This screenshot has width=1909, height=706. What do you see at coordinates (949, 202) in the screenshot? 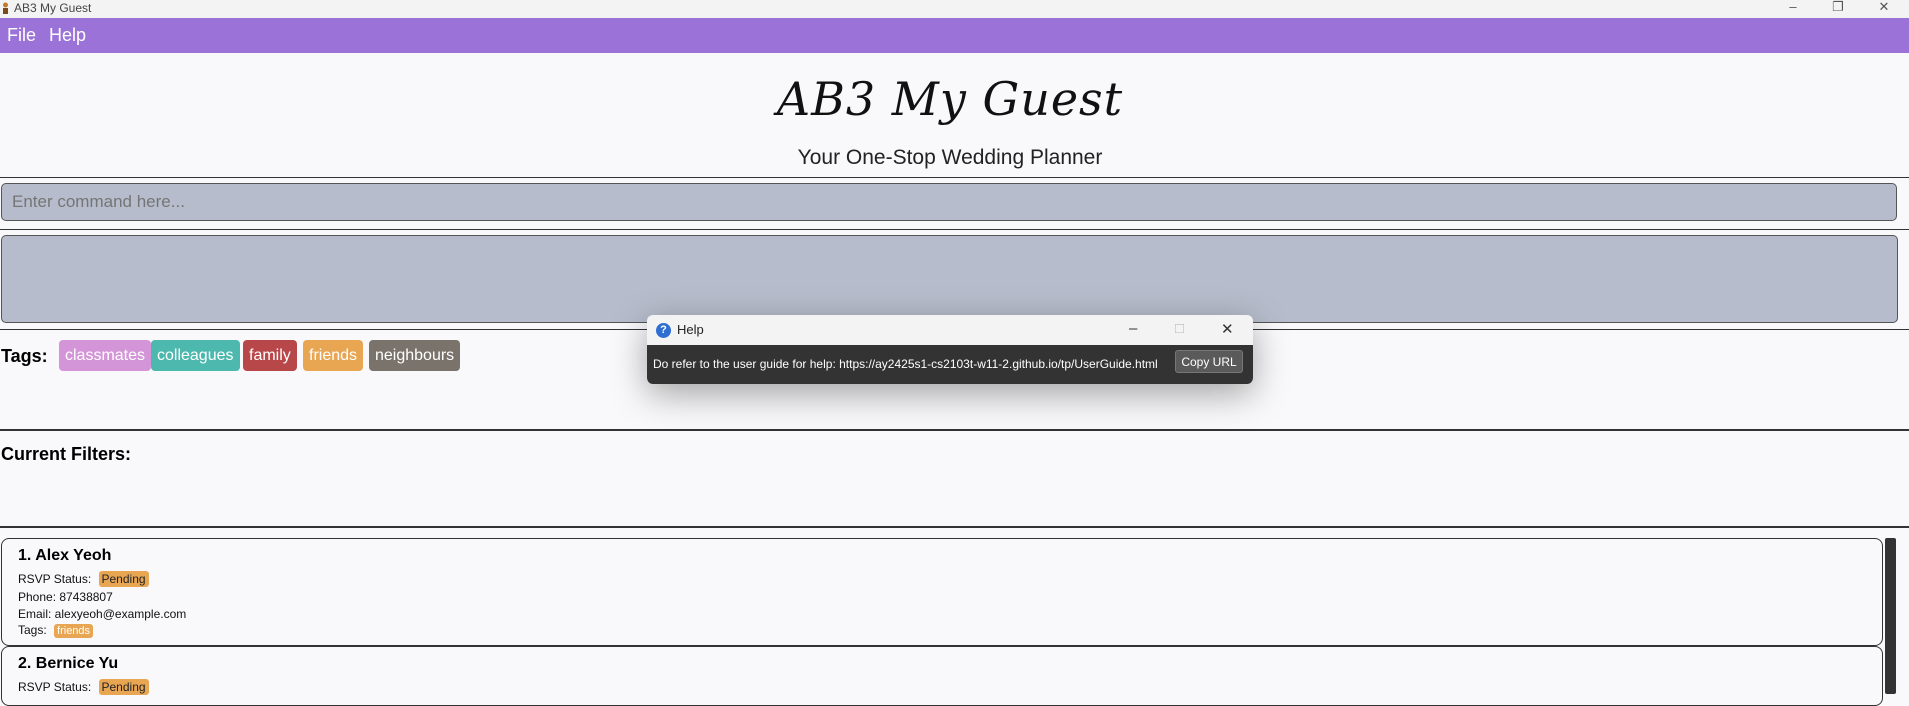
I see `command-input` at bounding box center [949, 202].